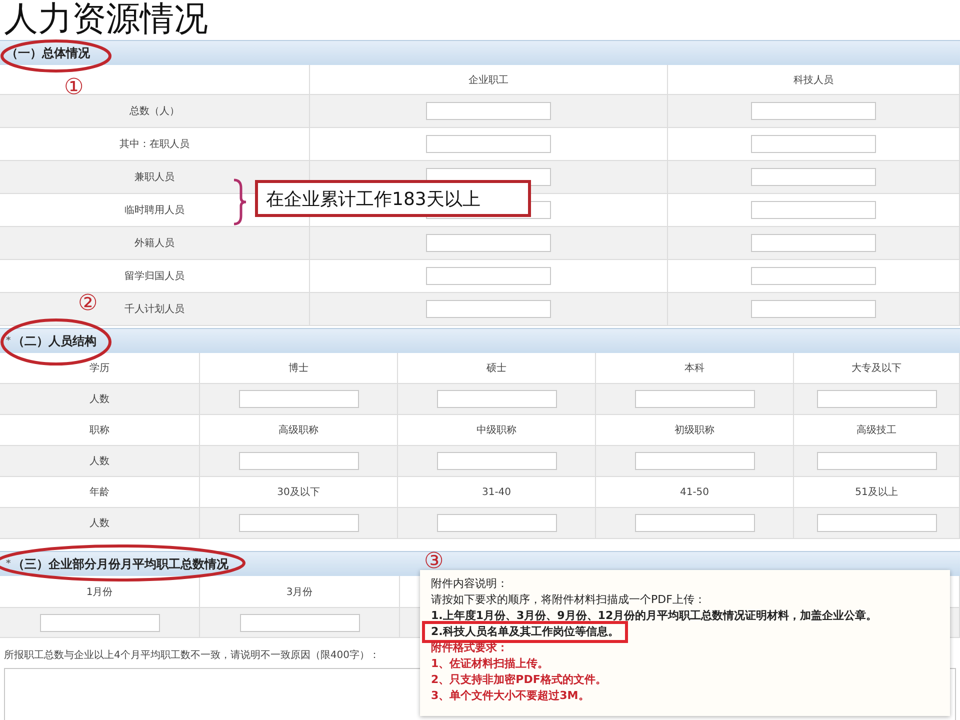  Describe the element at coordinates (877, 368) in the screenshot. I see `table-cell-text: 大专及以下` at that location.